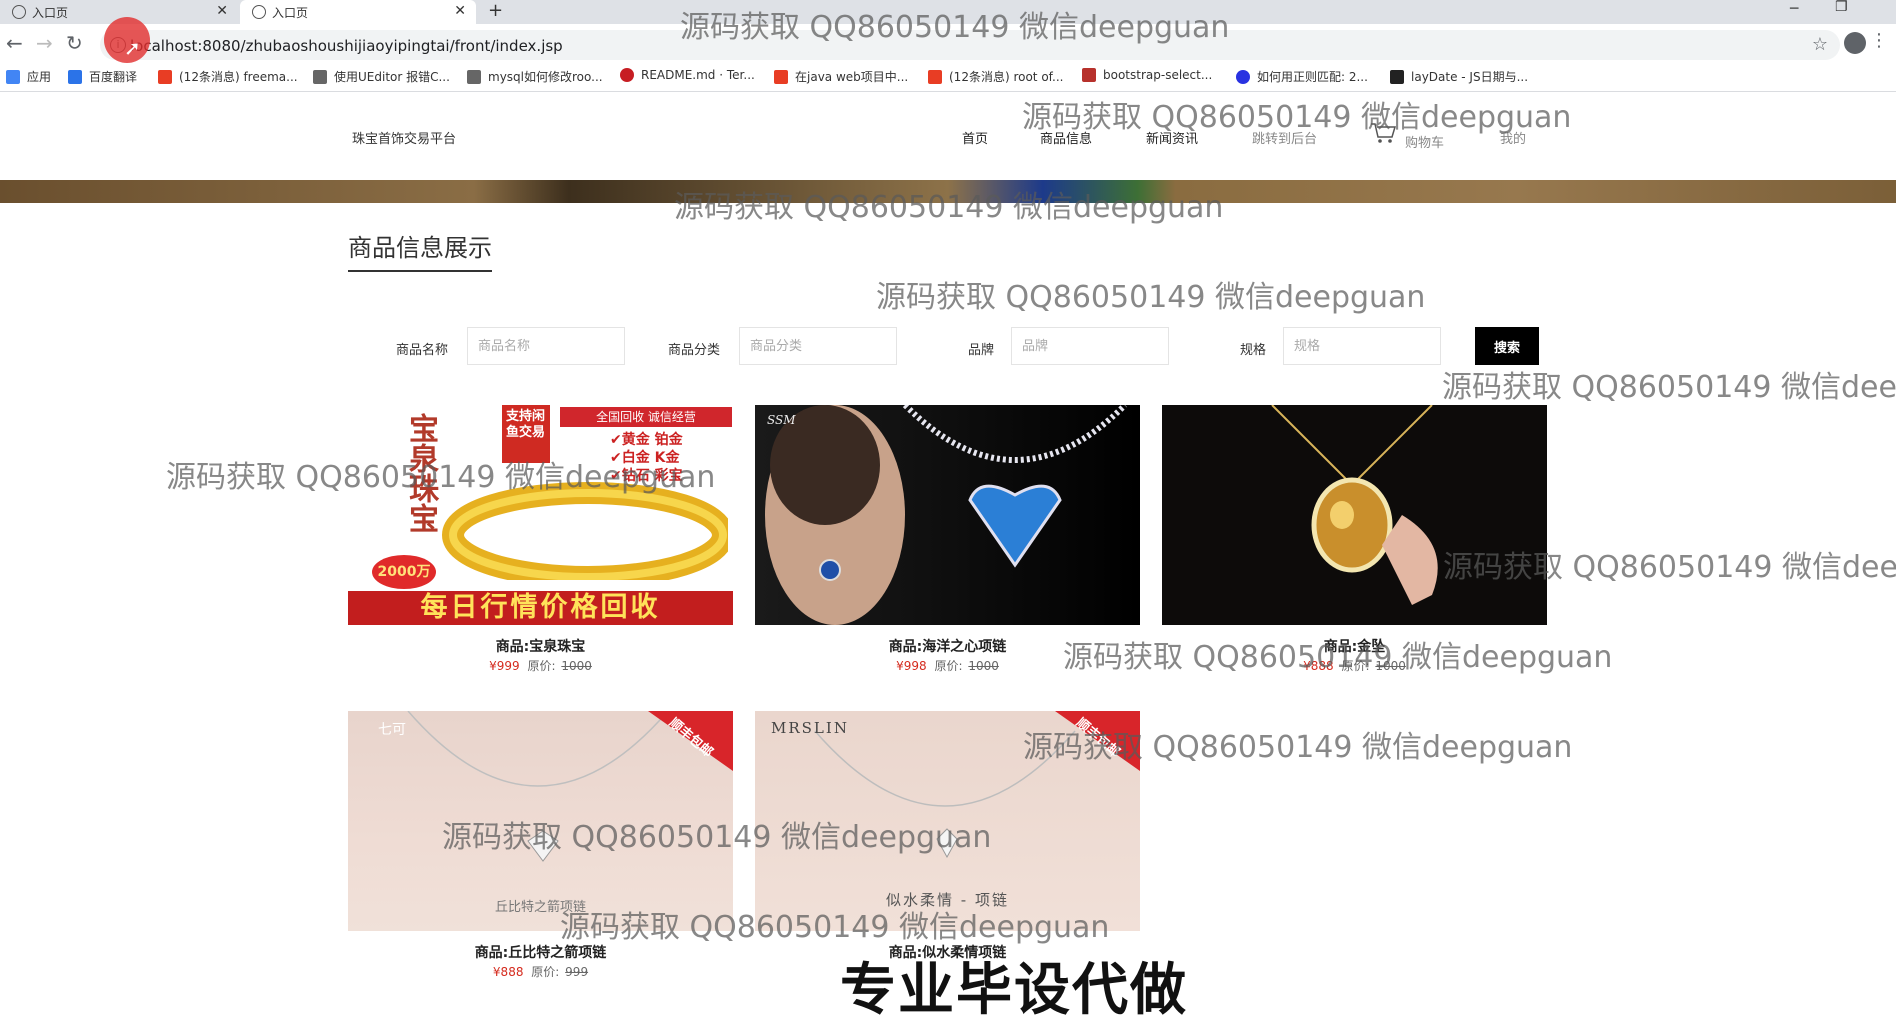 This screenshot has height=1026, width=1896. I want to click on mouse-cursor-icon: ➚, so click(132, 48).